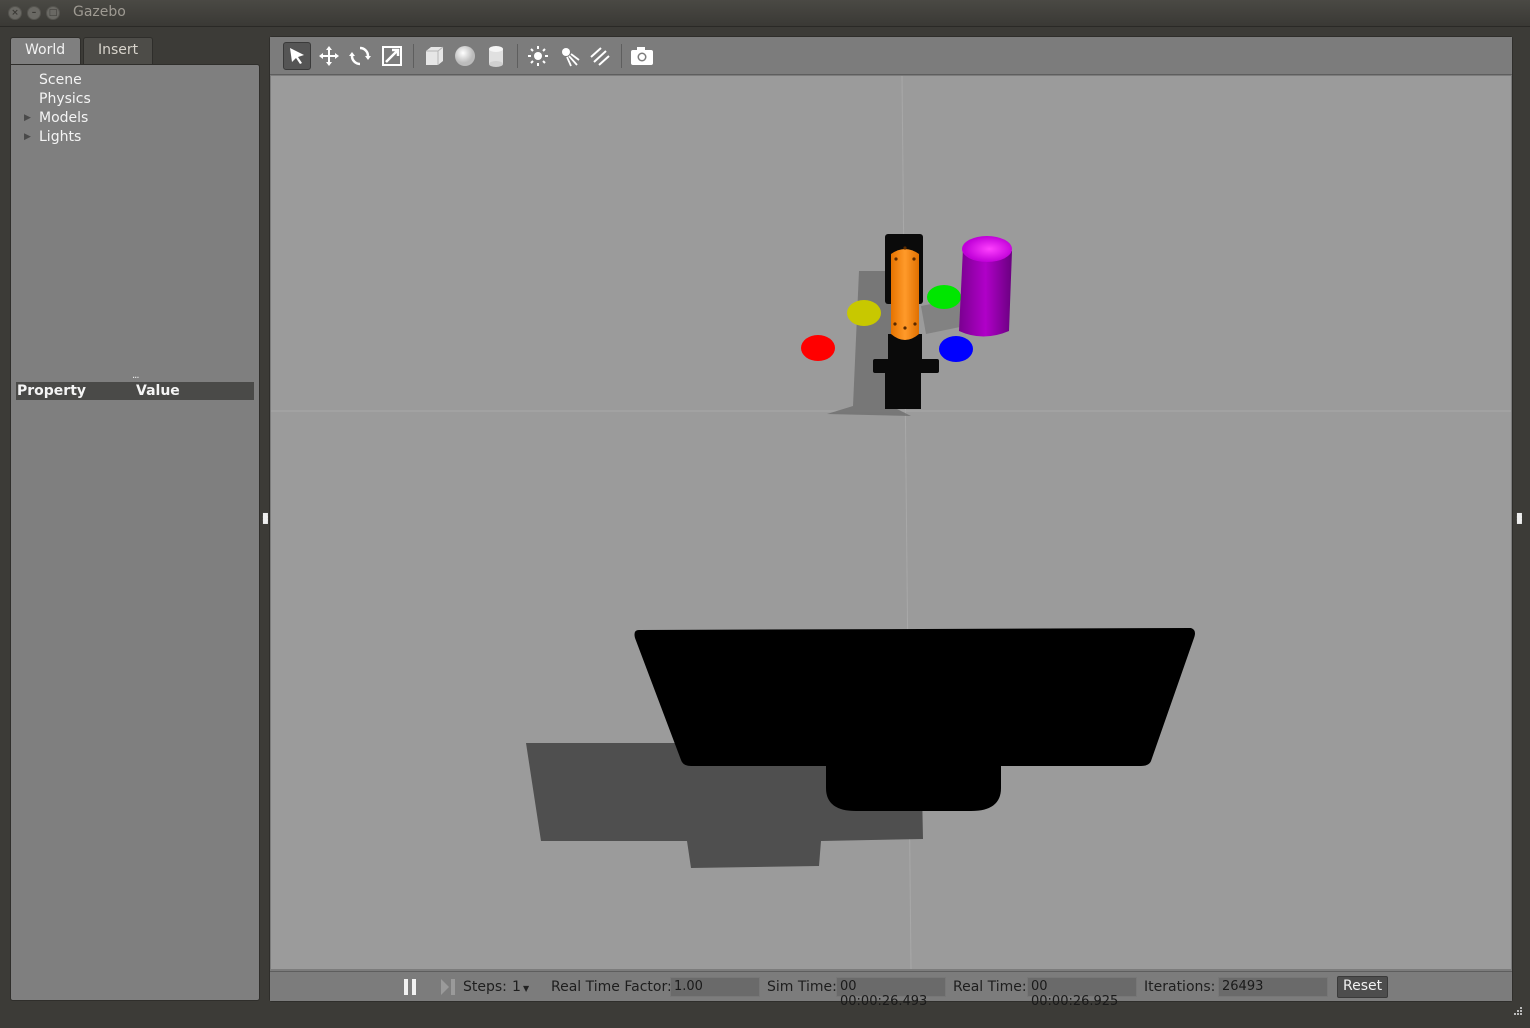 This screenshot has width=1530, height=1028. I want to click on translate-mode-button, so click(329, 56).